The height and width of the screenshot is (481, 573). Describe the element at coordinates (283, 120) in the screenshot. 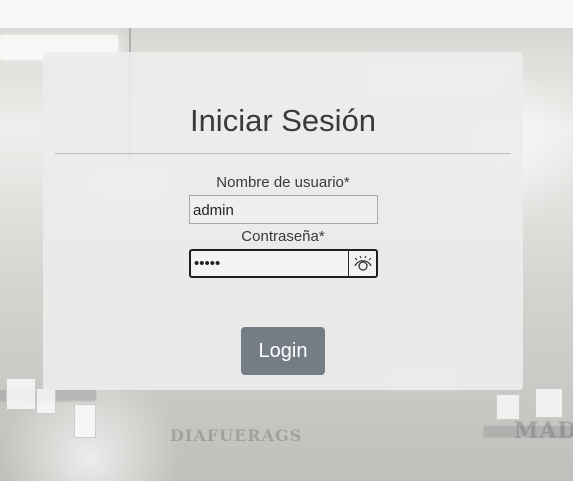

I see `page-title: Iniciar Sesión` at that location.